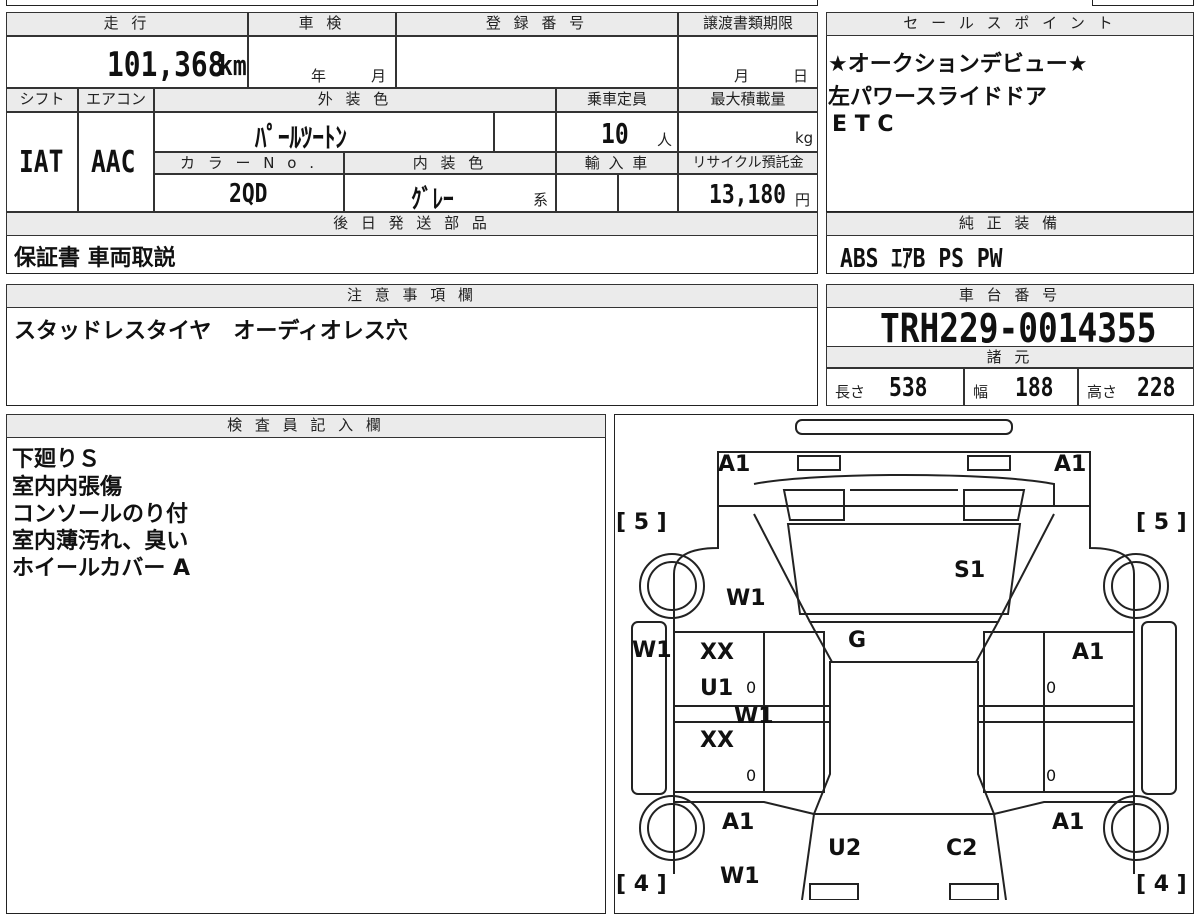 This screenshot has width=1200, height=914. Describe the element at coordinates (166, 65) in the screenshot. I see `mileage-value: 101,368` at that location.